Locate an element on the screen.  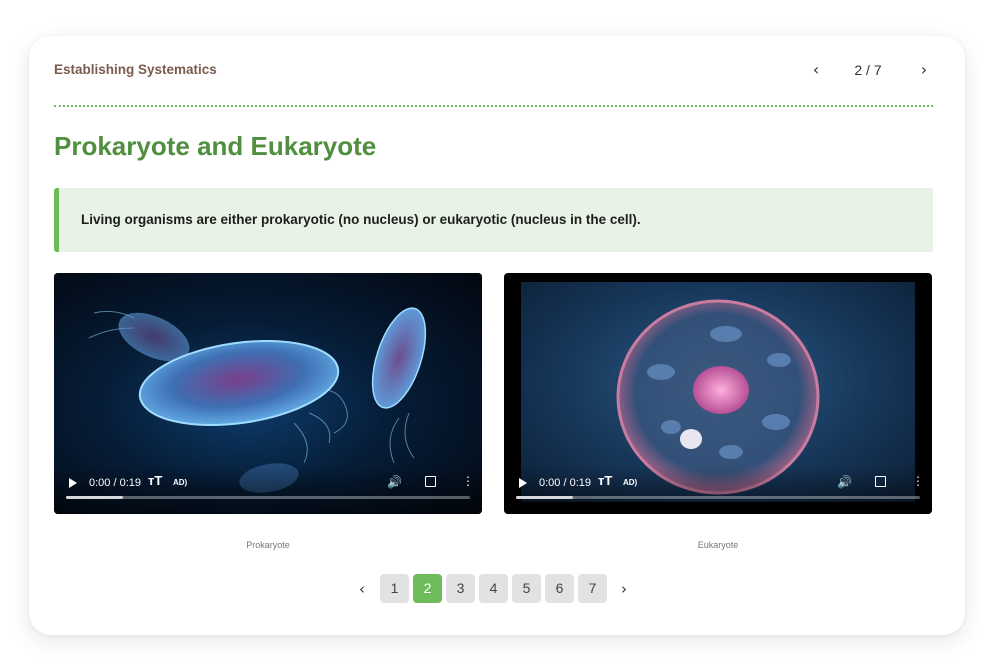
page-button-1: 1 is located at coordinates (394, 588).